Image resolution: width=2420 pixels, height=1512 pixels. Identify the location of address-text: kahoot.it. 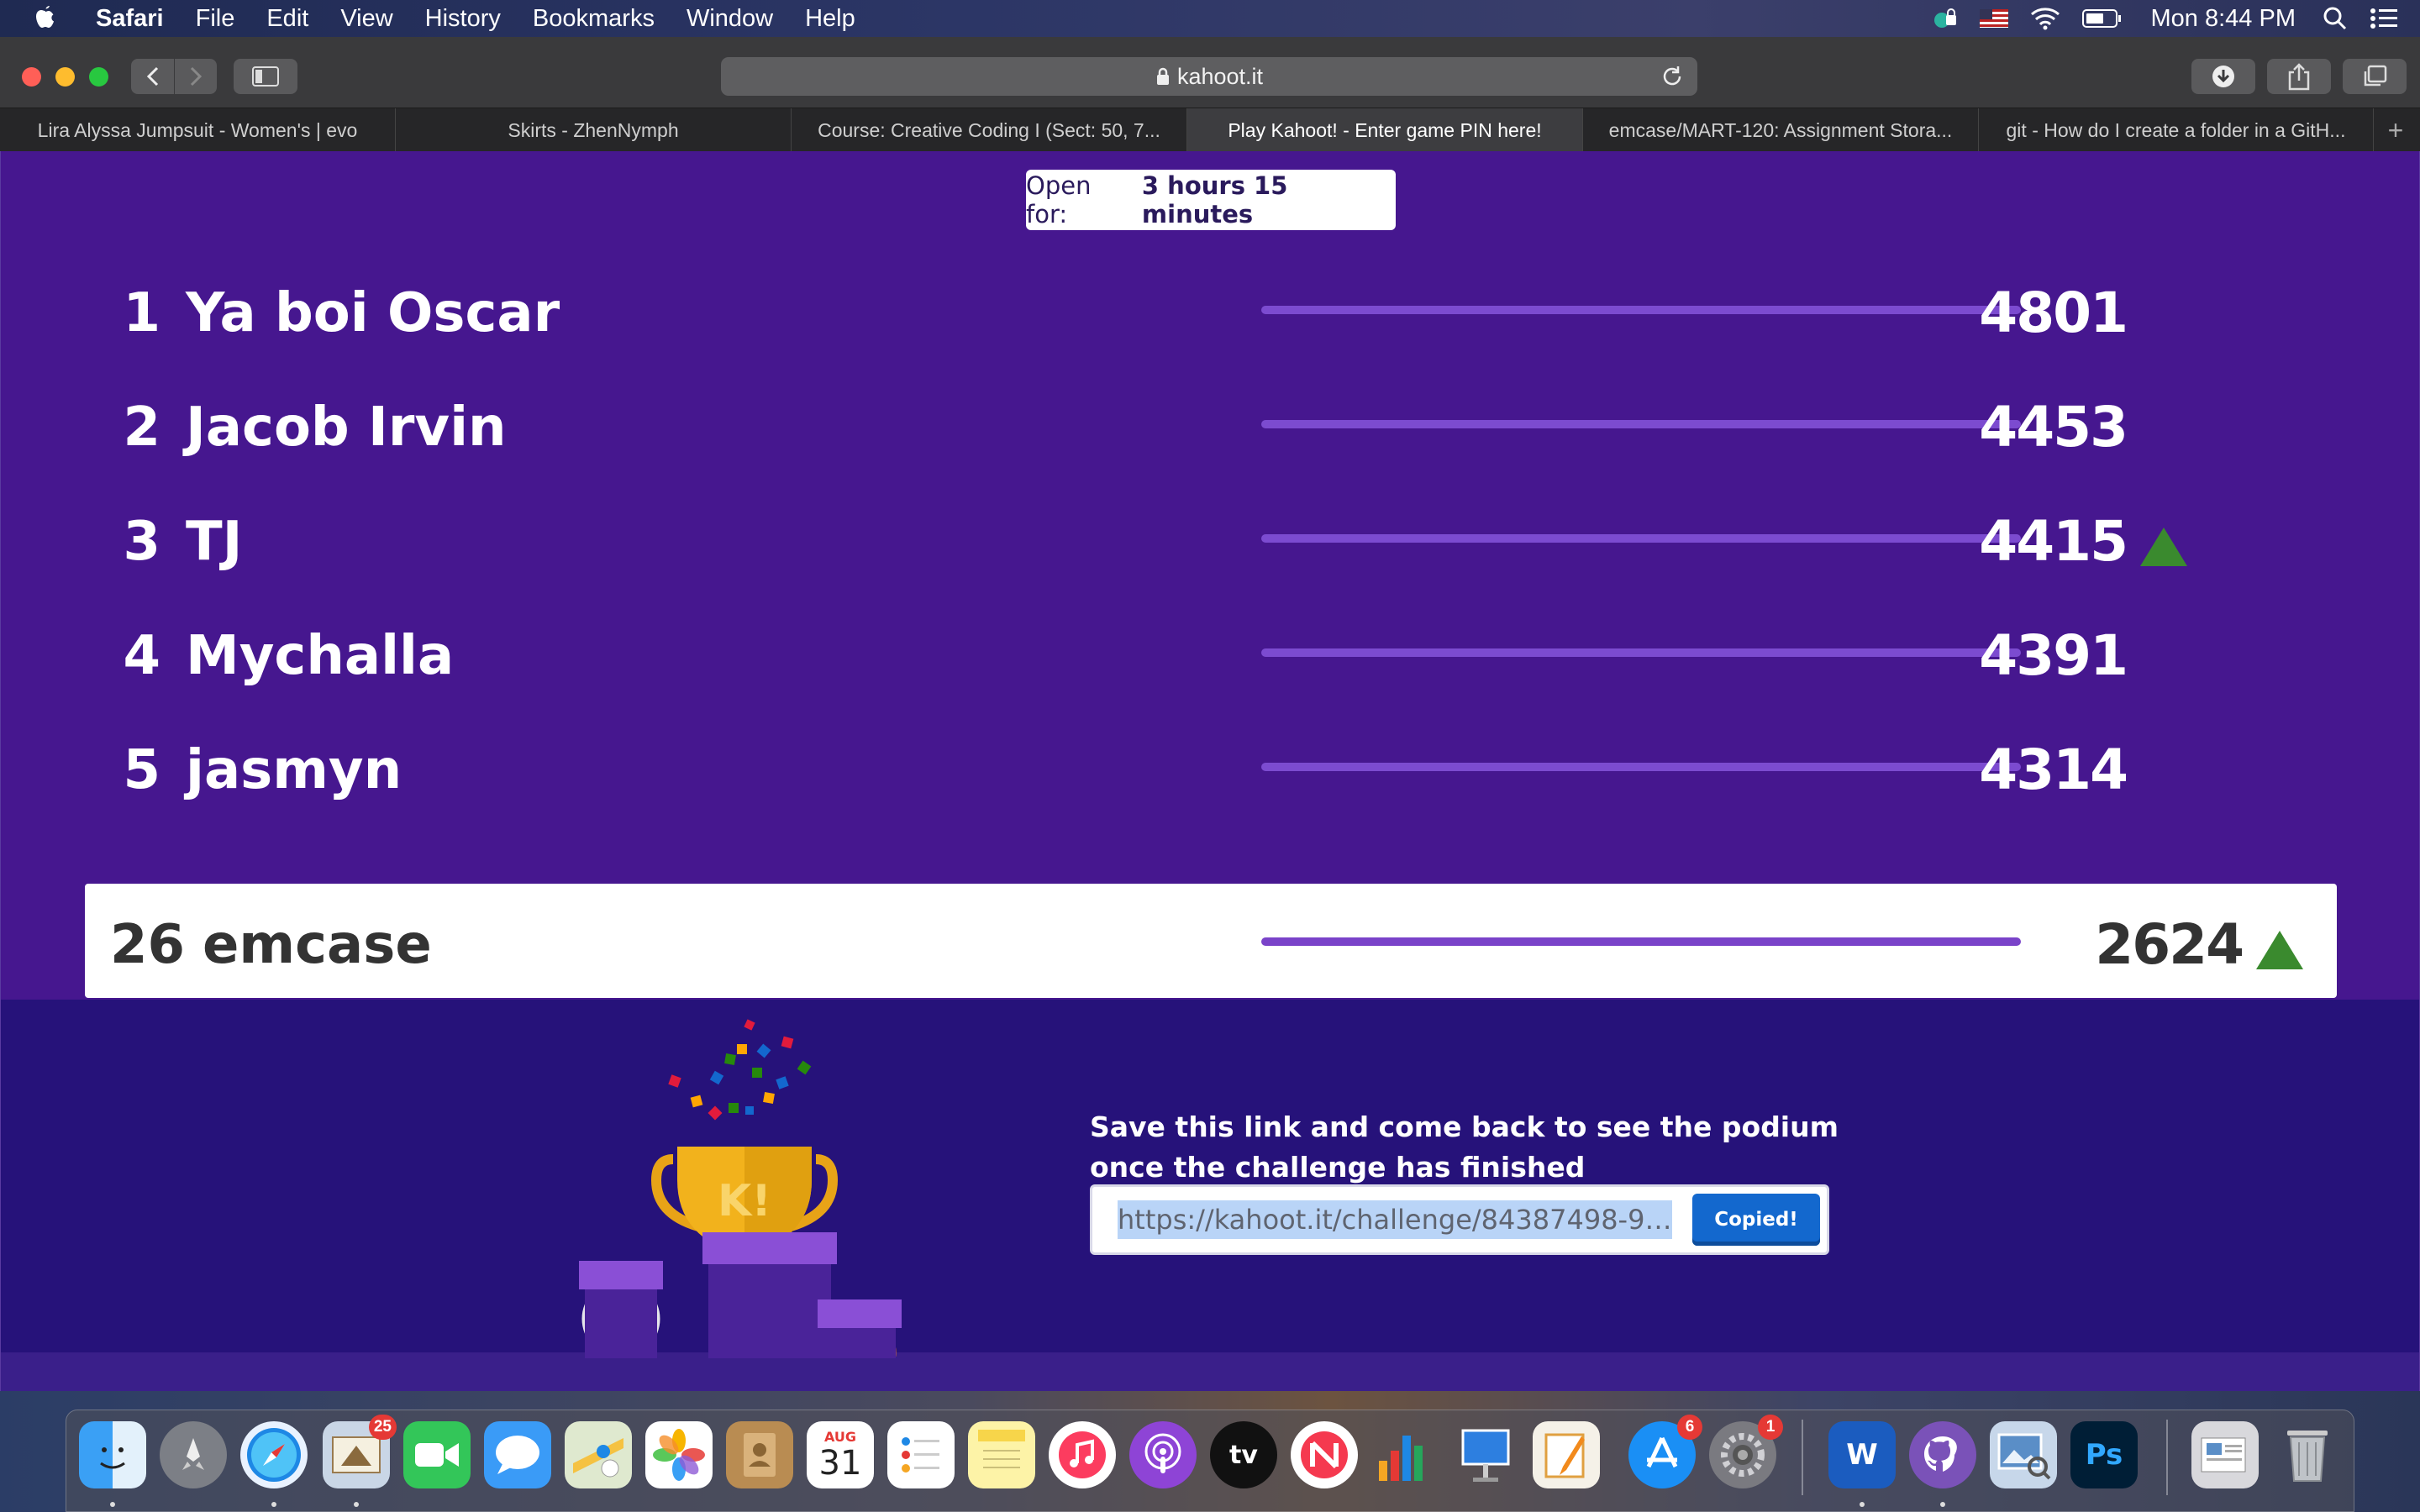
(1220, 76).